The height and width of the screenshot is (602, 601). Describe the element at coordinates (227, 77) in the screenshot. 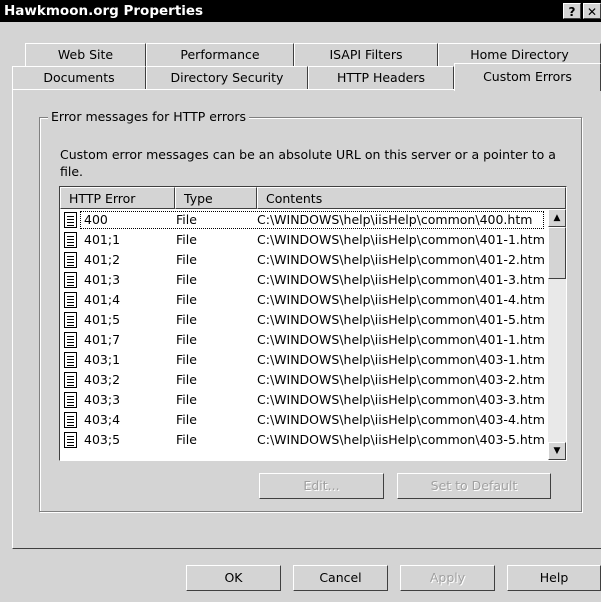

I see `tab-directory-security: Directory Security` at that location.